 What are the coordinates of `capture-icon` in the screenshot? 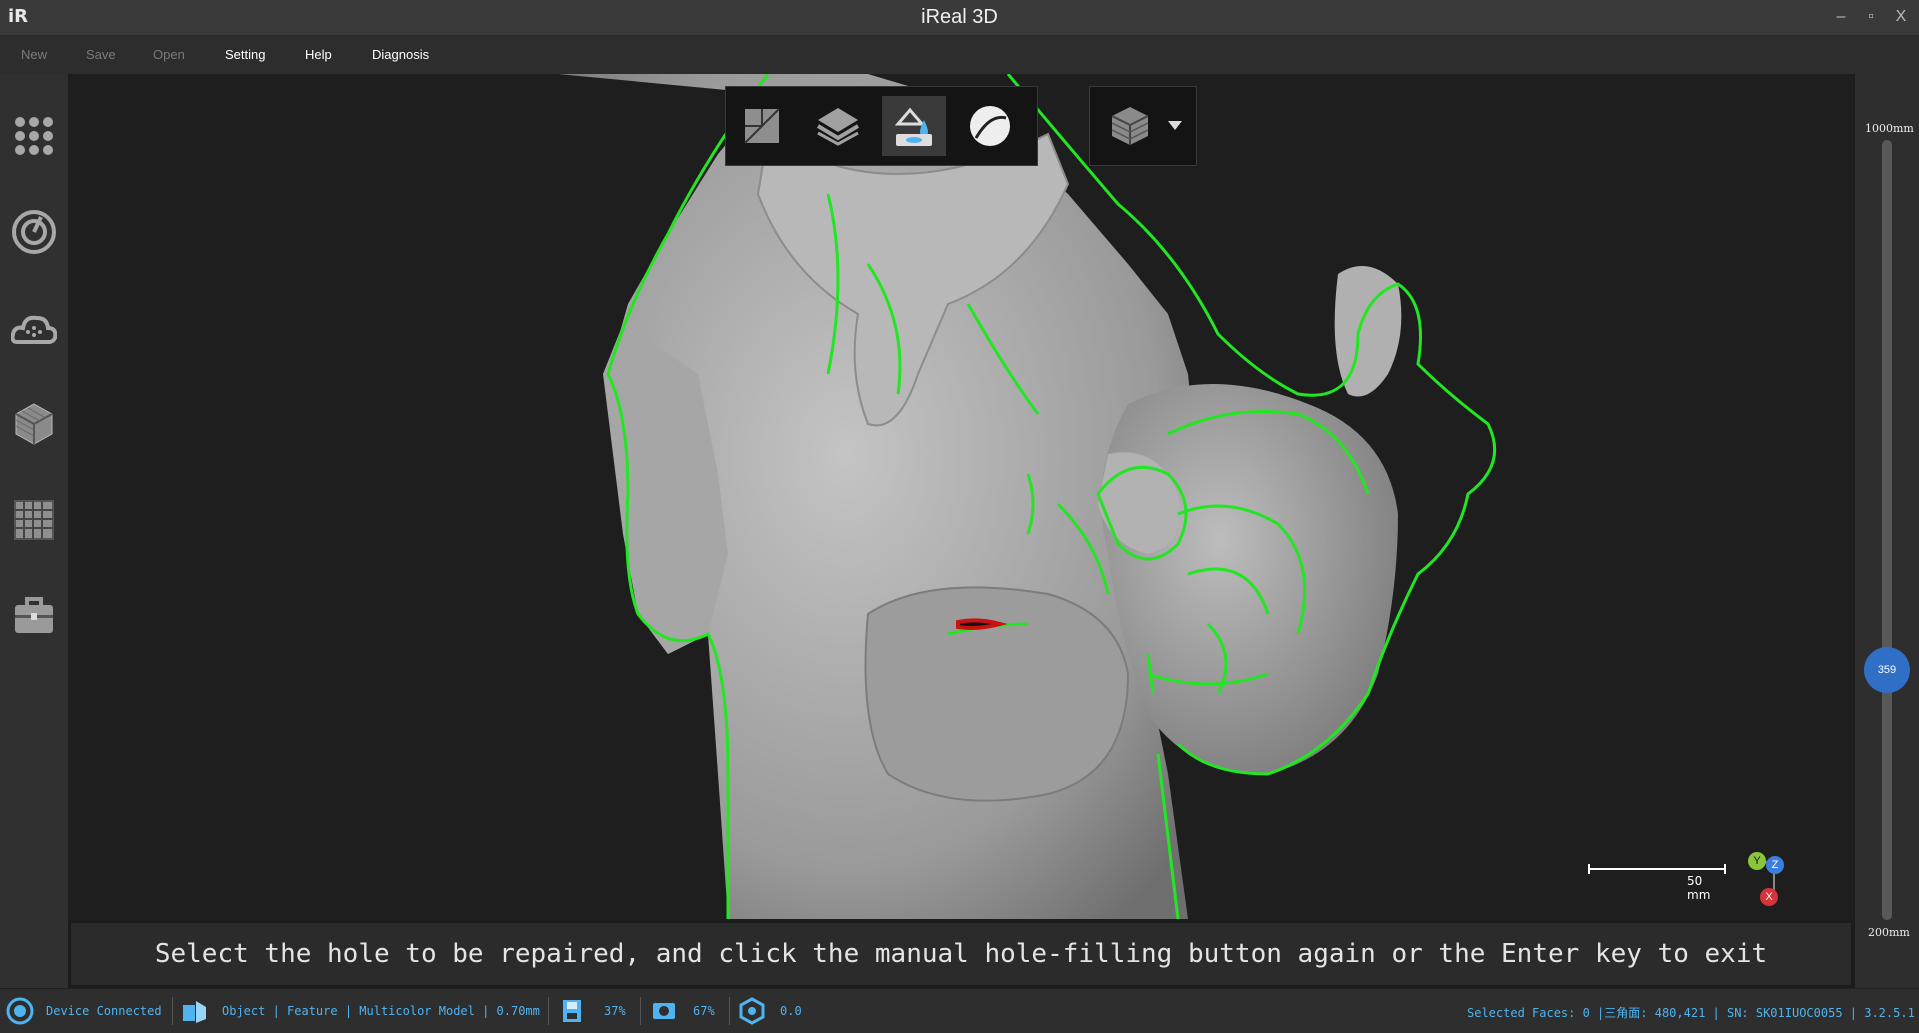 It's located at (664, 1011).